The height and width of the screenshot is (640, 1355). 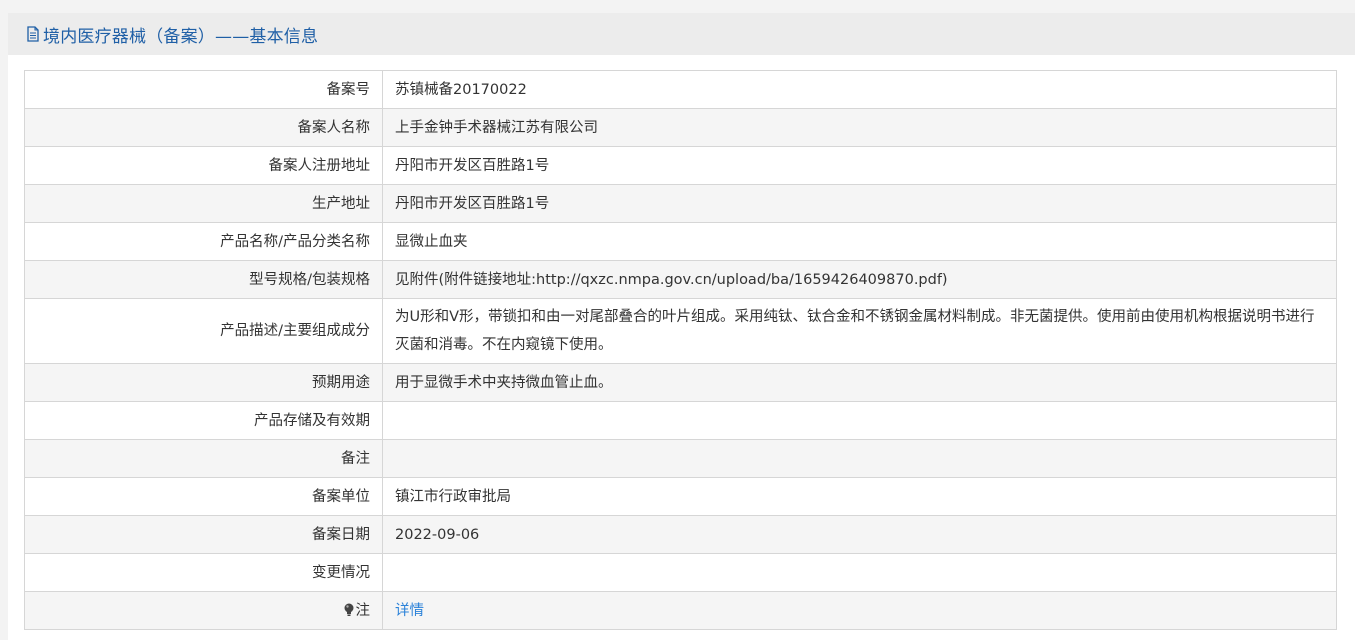 I want to click on row-label: 备案人名称, so click(x=203, y=127).